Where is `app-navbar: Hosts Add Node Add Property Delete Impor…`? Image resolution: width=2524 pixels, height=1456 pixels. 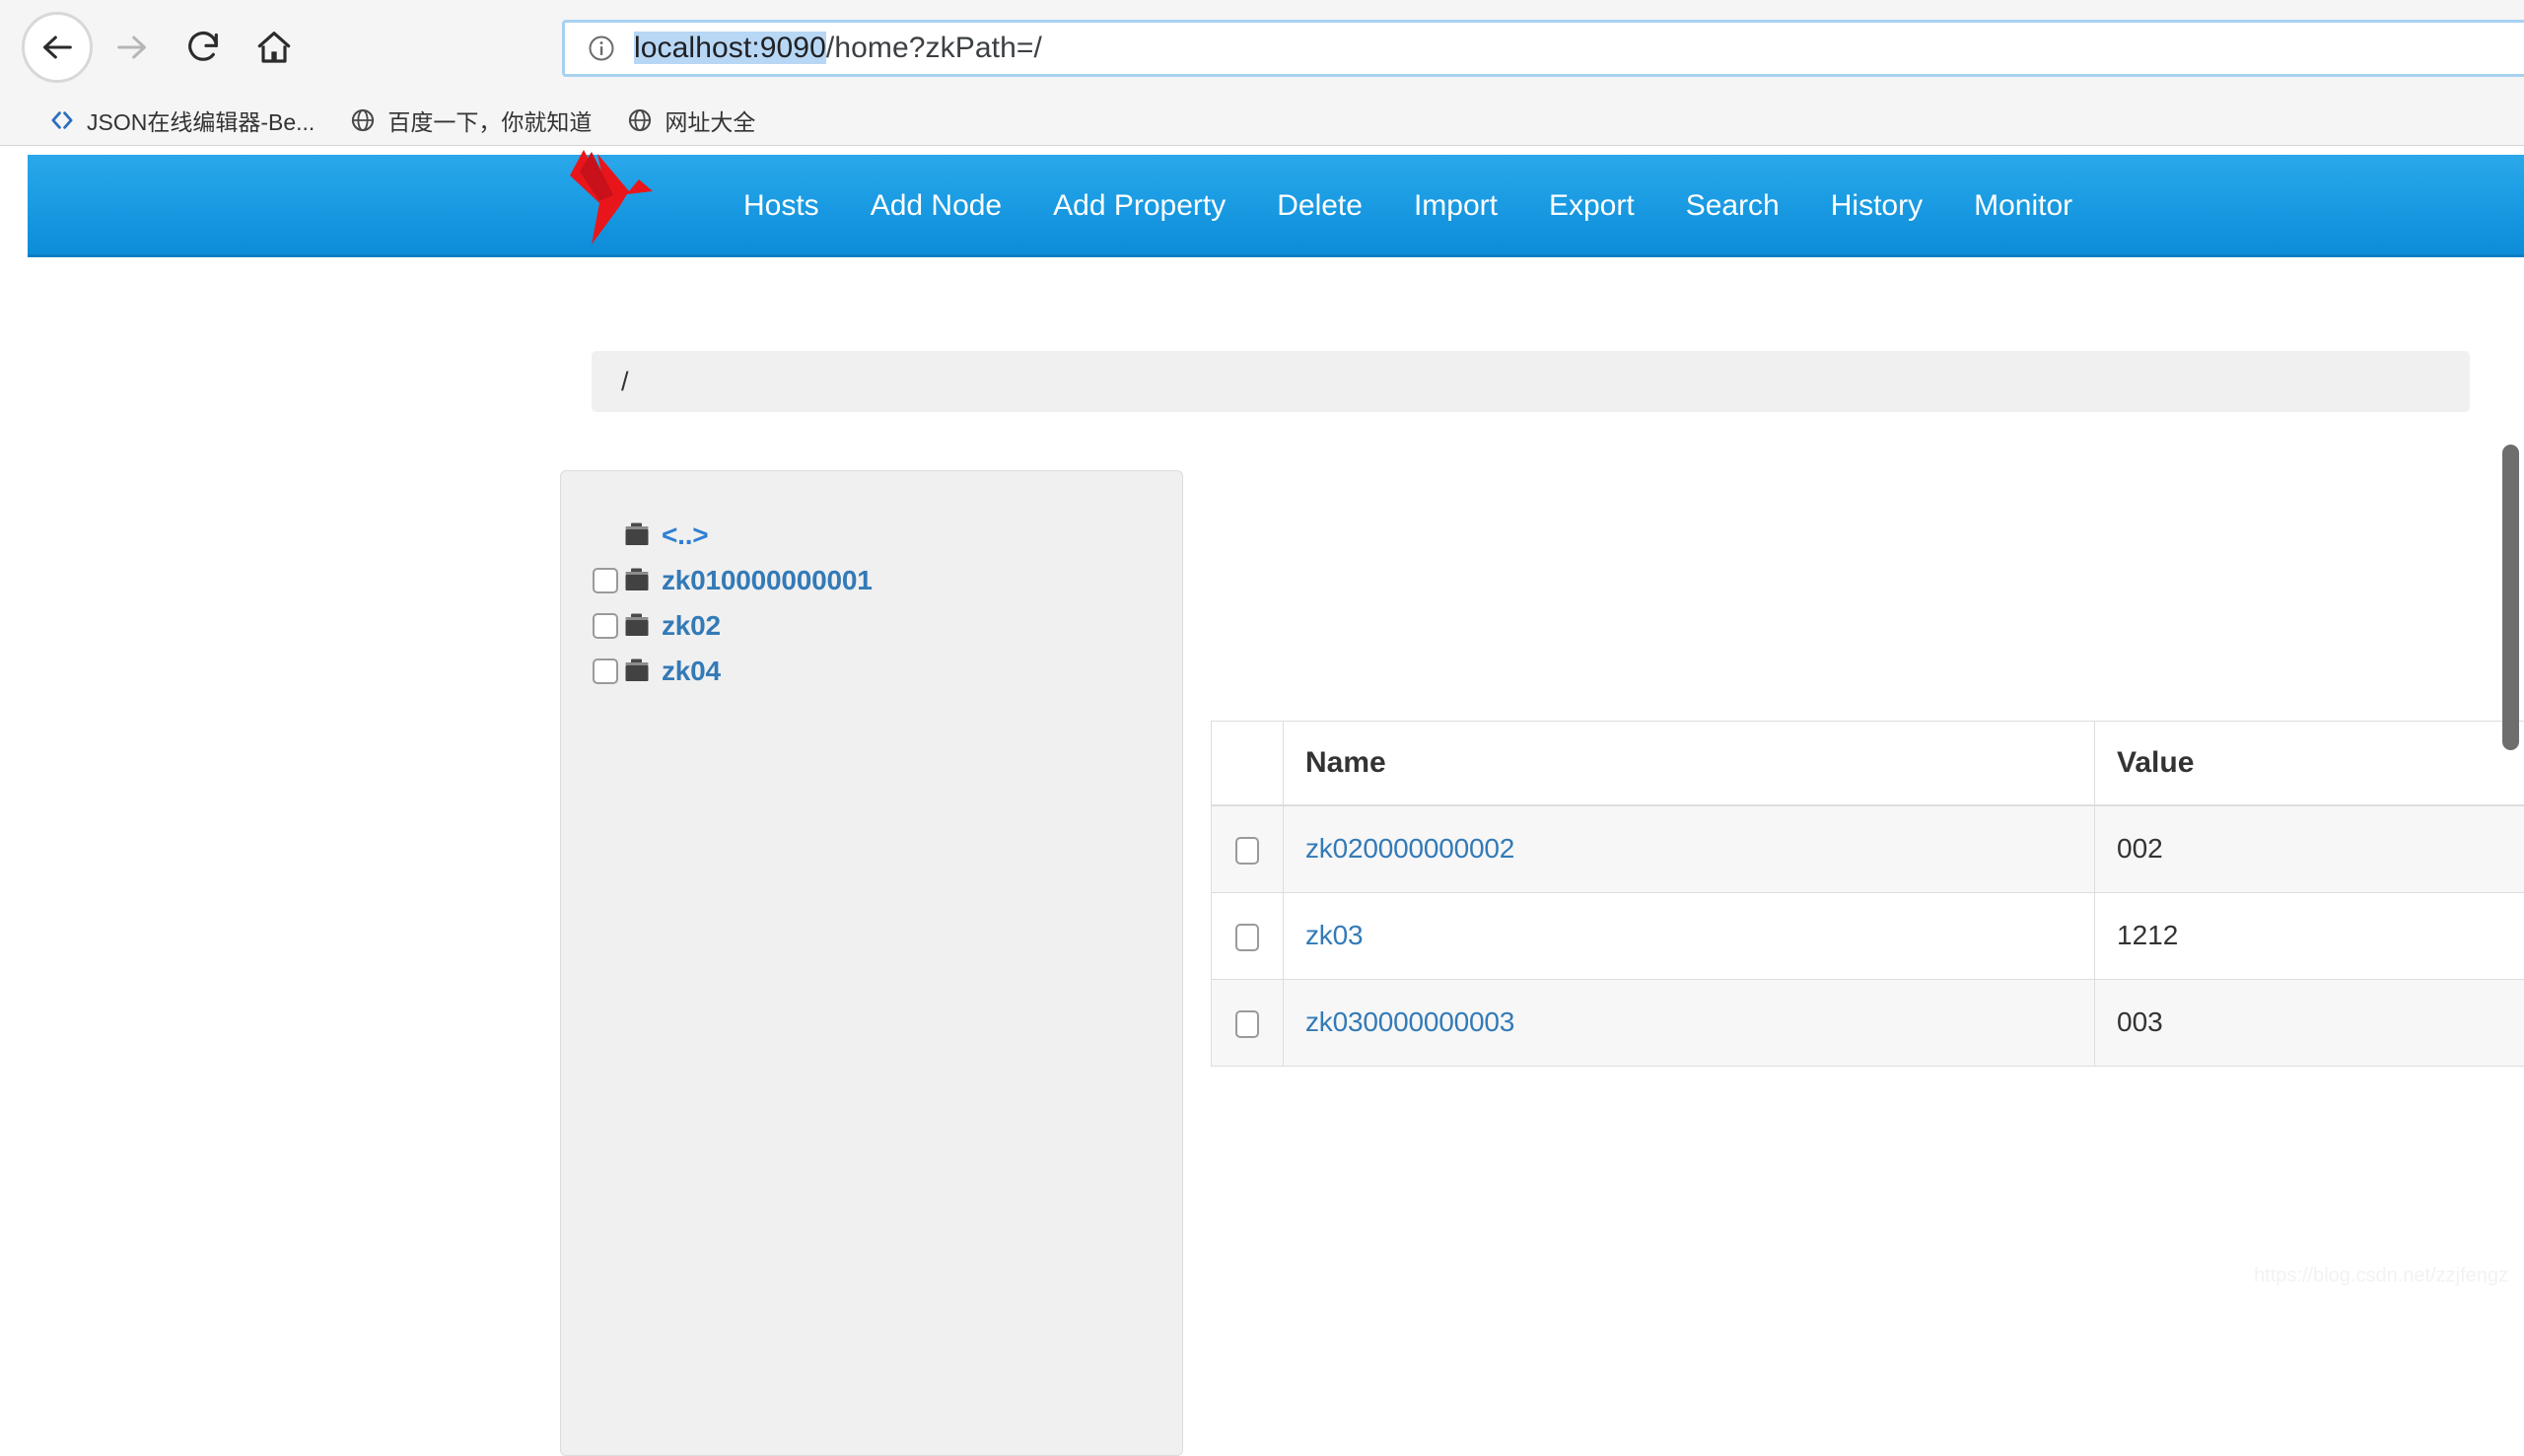
app-navbar: Hosts Add Node Add Property Delete Impor… is located at coordinates (1276, 206).